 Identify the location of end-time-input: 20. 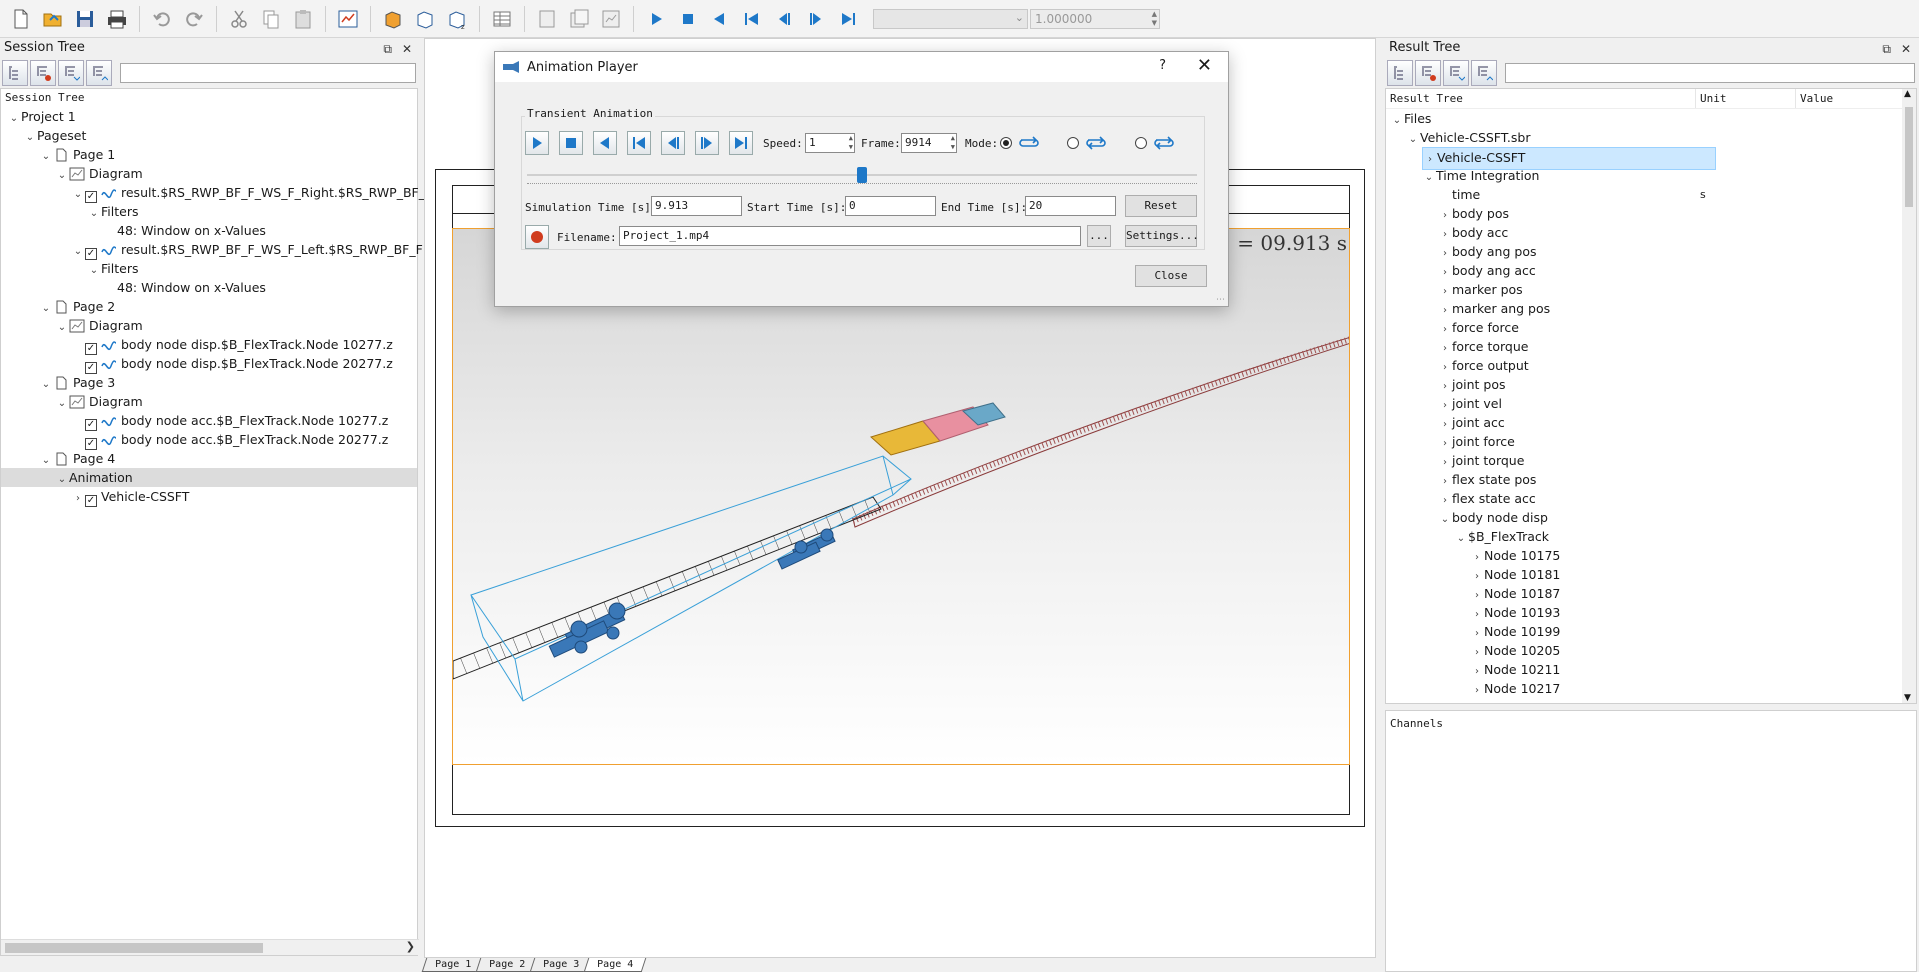
(1070, 206).